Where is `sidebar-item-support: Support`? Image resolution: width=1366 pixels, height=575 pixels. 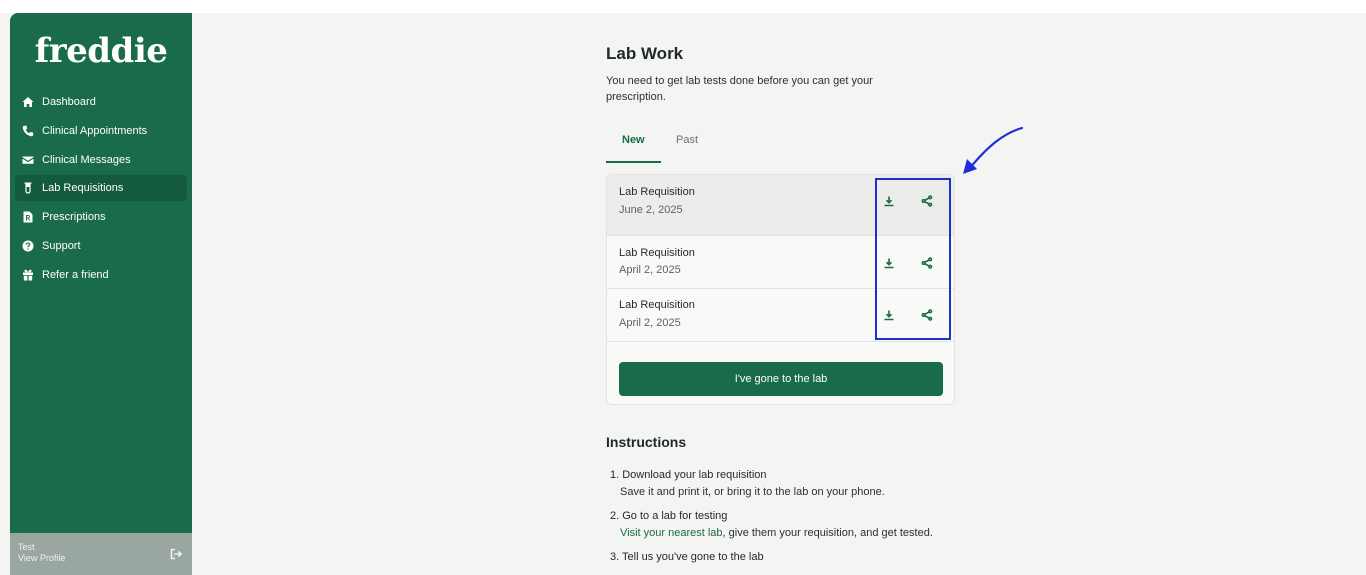
sidebar-item-support: Support is located at coordinates (101, 246).